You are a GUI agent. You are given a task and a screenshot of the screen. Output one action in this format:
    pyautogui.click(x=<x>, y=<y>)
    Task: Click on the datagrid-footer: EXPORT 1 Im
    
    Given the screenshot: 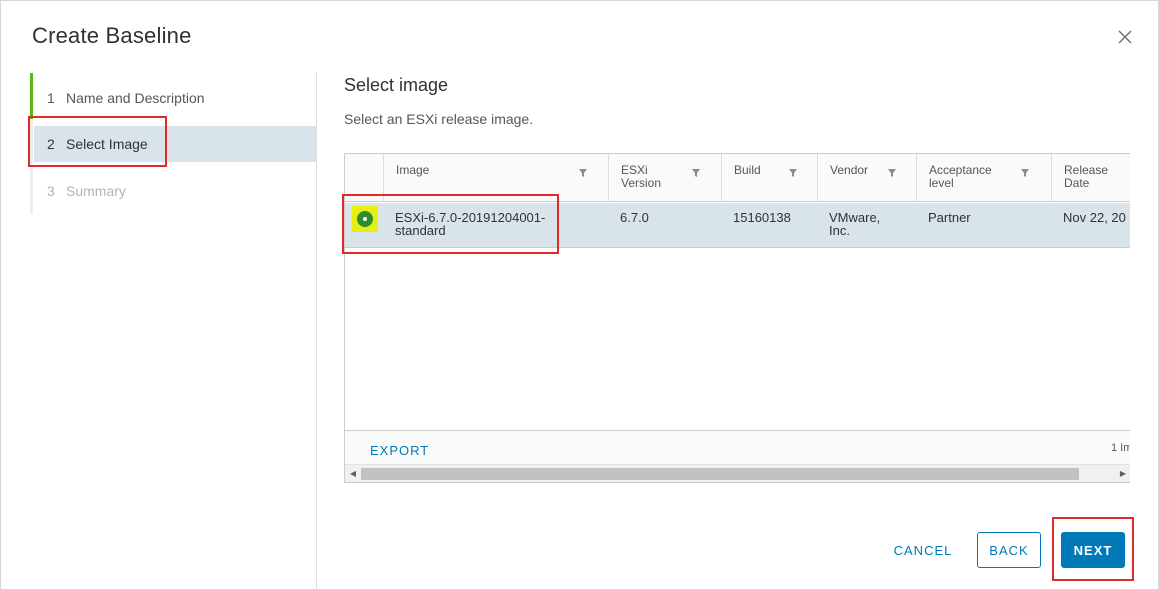 What is the action you would take?
    pyautogui.click(x=737, y=447)
    